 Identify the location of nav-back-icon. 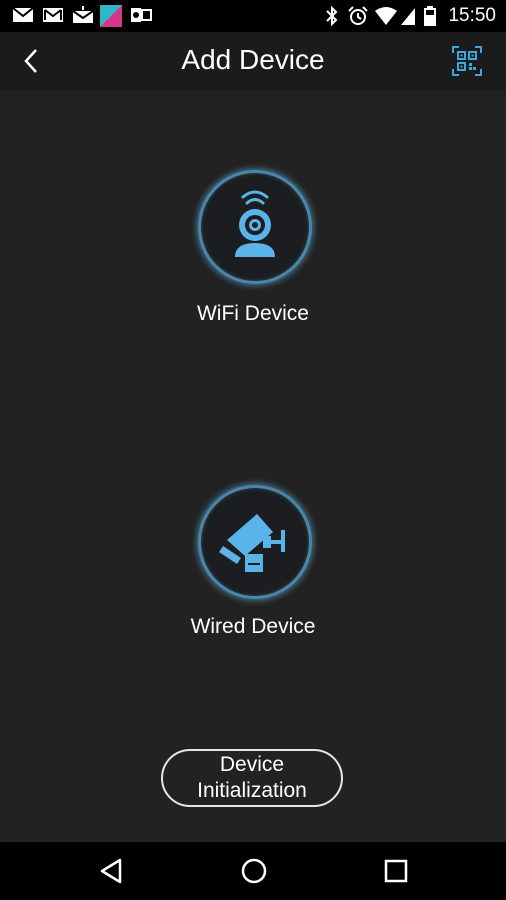
(111, 871).